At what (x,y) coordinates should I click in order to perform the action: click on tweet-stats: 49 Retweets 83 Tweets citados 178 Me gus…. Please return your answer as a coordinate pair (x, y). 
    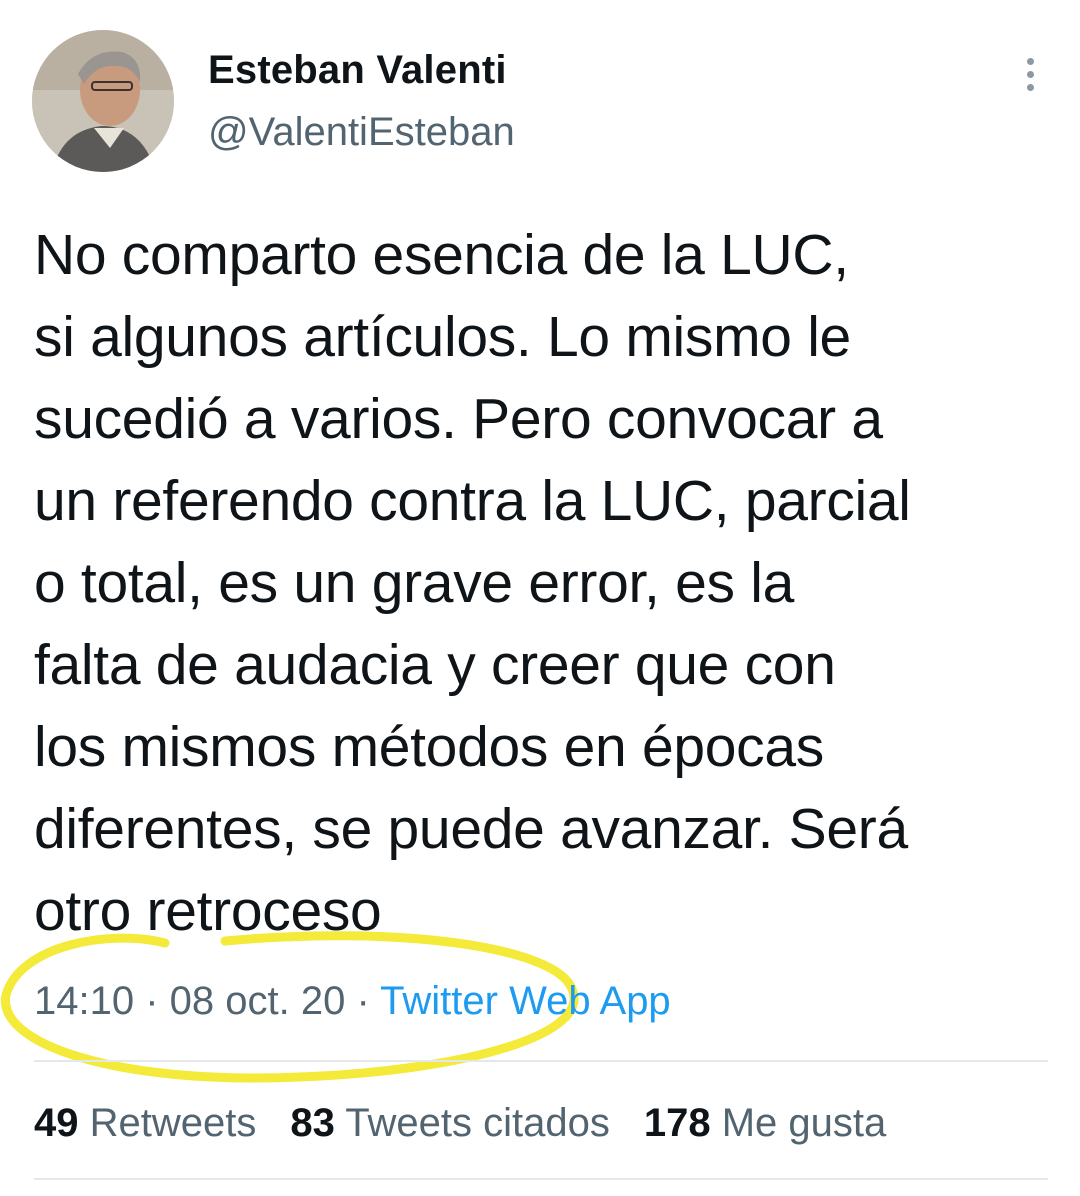
    Looking at the image, I should click on (460, 1123).